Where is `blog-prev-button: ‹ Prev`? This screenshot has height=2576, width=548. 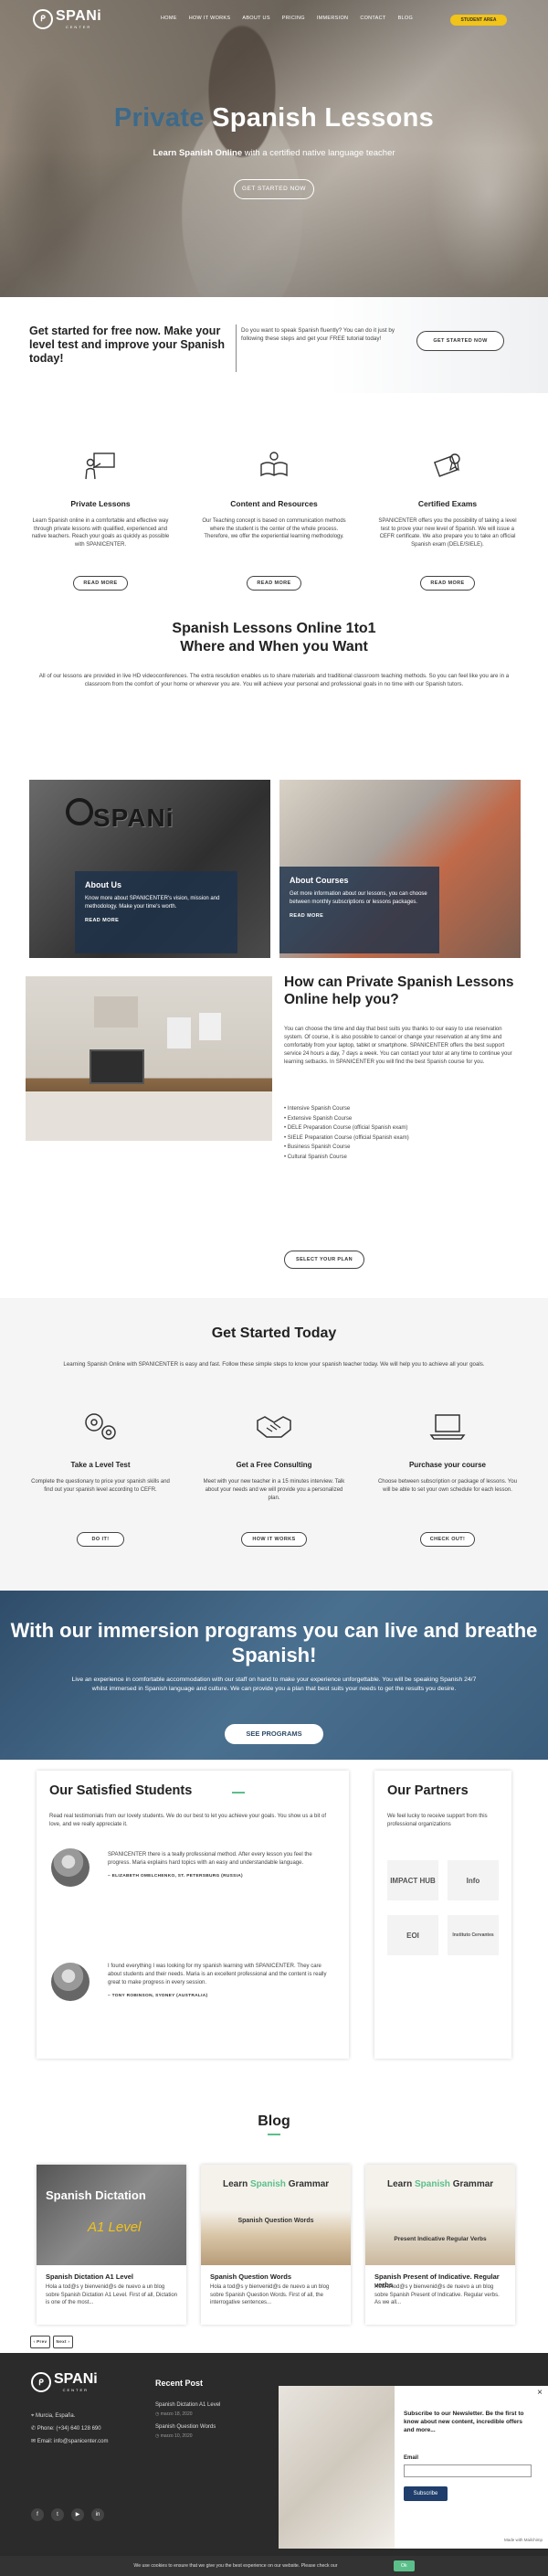 blog-prev-button: ‹ Prev is located at coordinates (40, 2342).